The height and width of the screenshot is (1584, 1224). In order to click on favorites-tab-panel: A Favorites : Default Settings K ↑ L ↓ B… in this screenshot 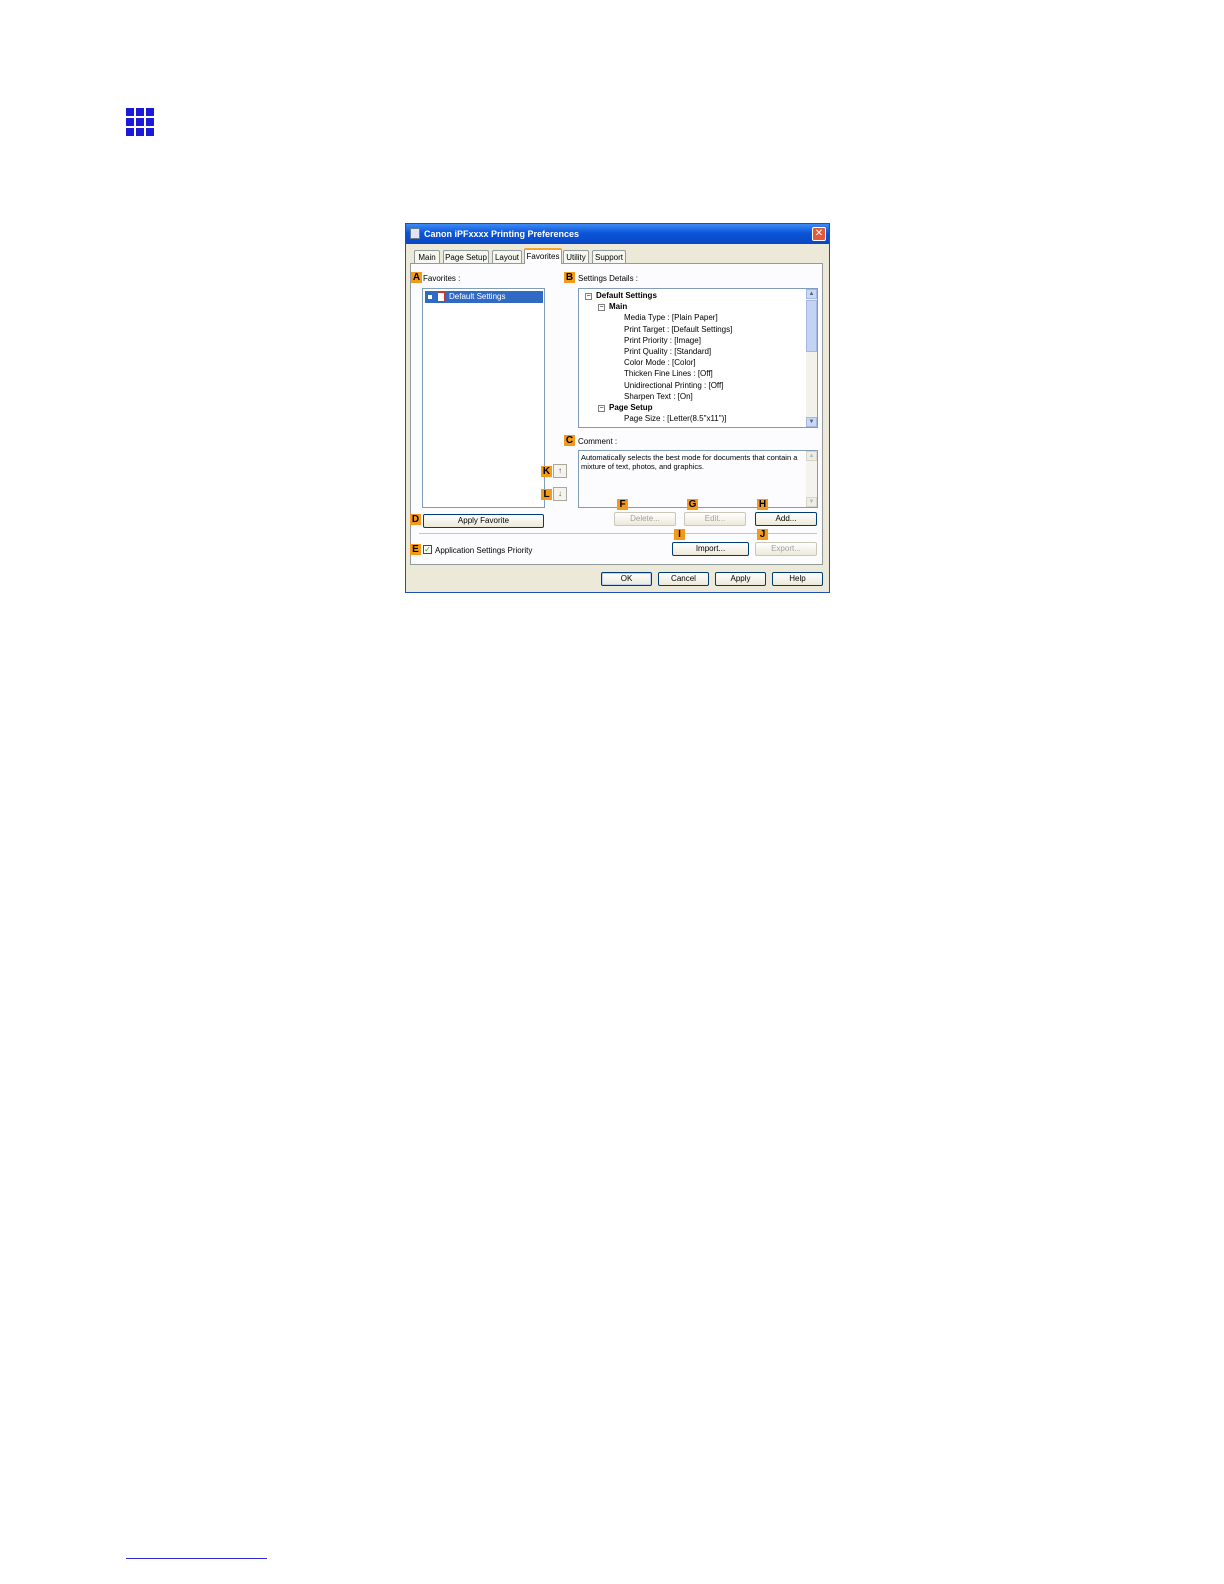, I will do `click(616, 414)`.